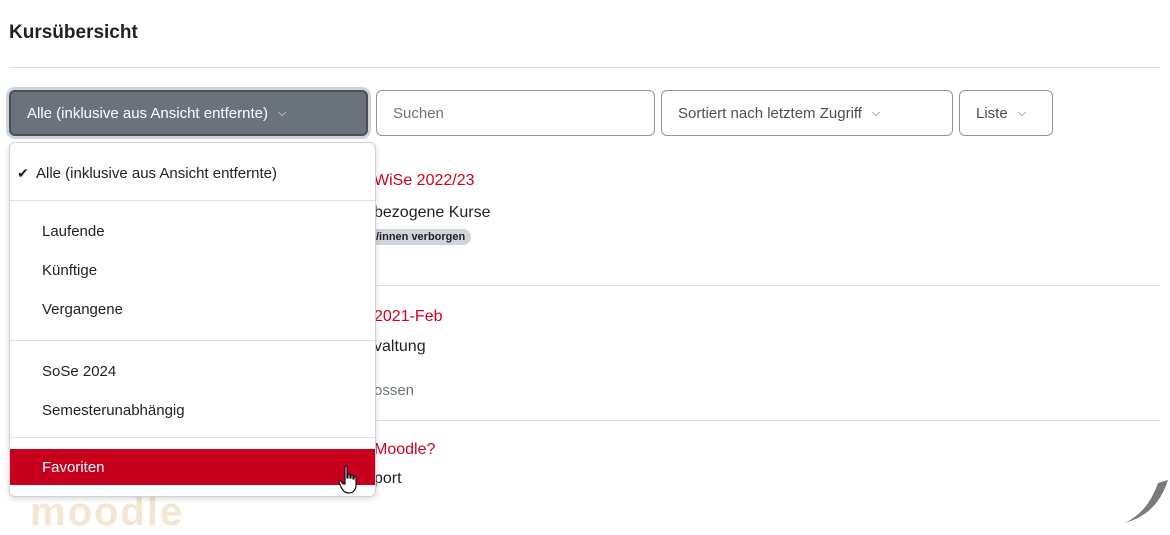  What do you see at coordinates (192, 371) in the screenshot?
I see `menu-item-sose-2024: SoSe 2024` at bounding box center [192, 371].